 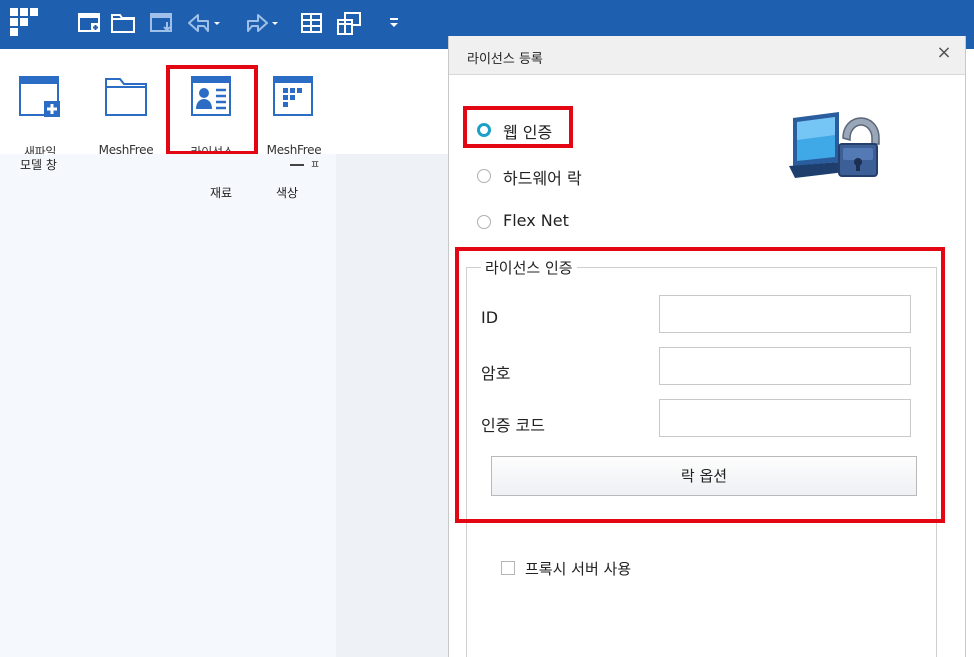 I want to click on open-folder-icon, so click(x=123, y=23).